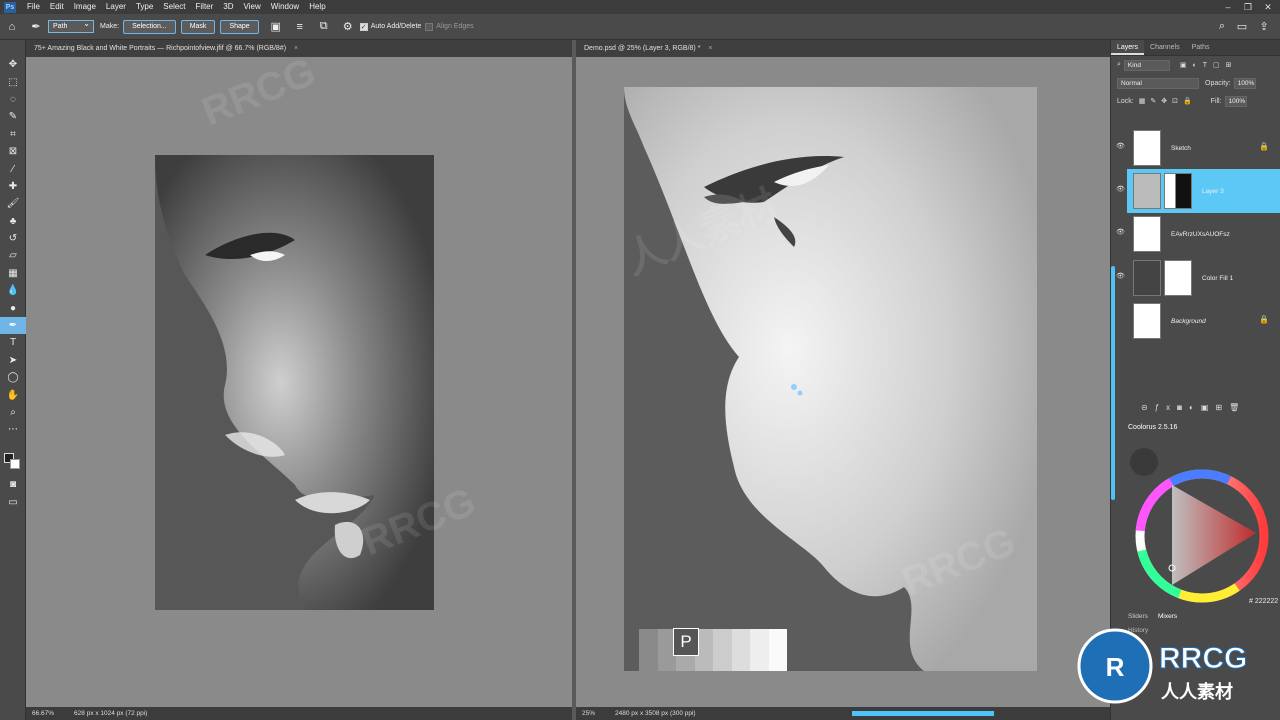  What do you see at coordinates (13, 238) in the screenshot?
I see `history-brush-tool-icon: ↺` at bounding box center [13, 238].